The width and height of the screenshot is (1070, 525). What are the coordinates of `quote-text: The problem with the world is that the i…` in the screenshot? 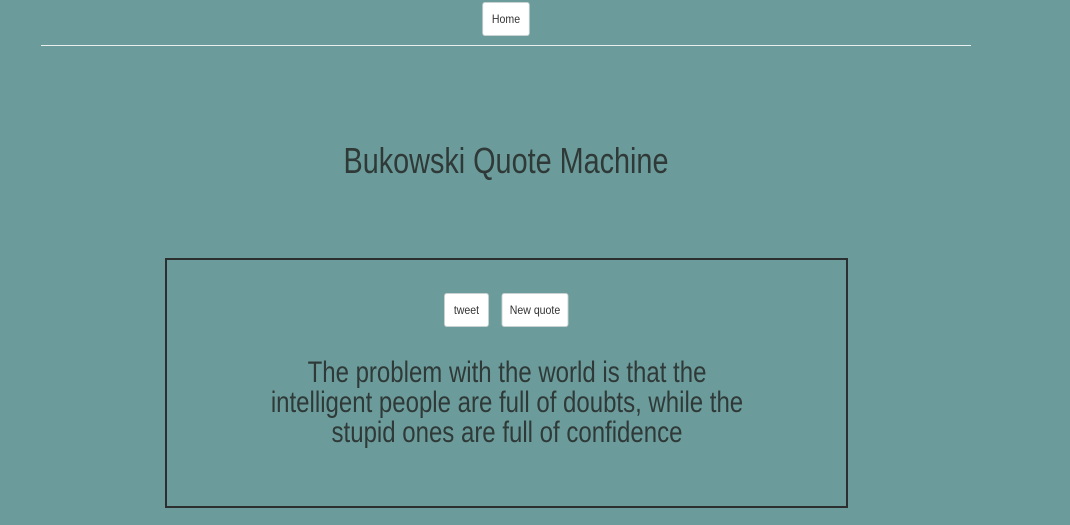 It's located at (507, 402).